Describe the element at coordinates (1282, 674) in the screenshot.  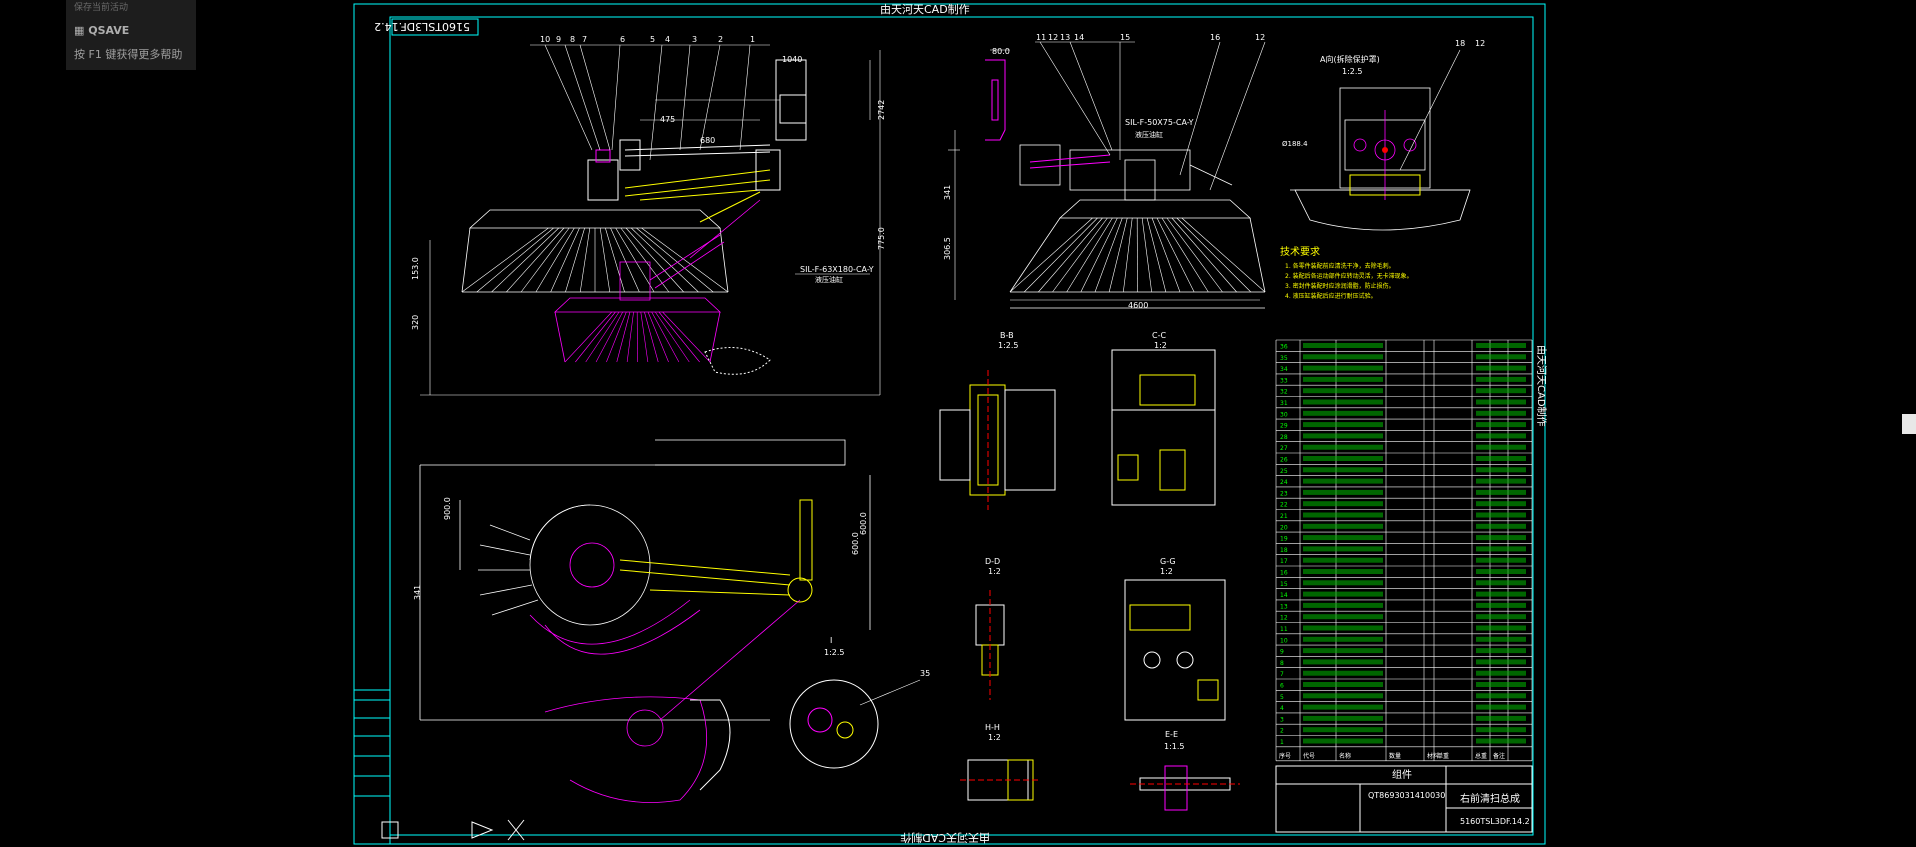
I see `bom-row-number: 7` at that location.